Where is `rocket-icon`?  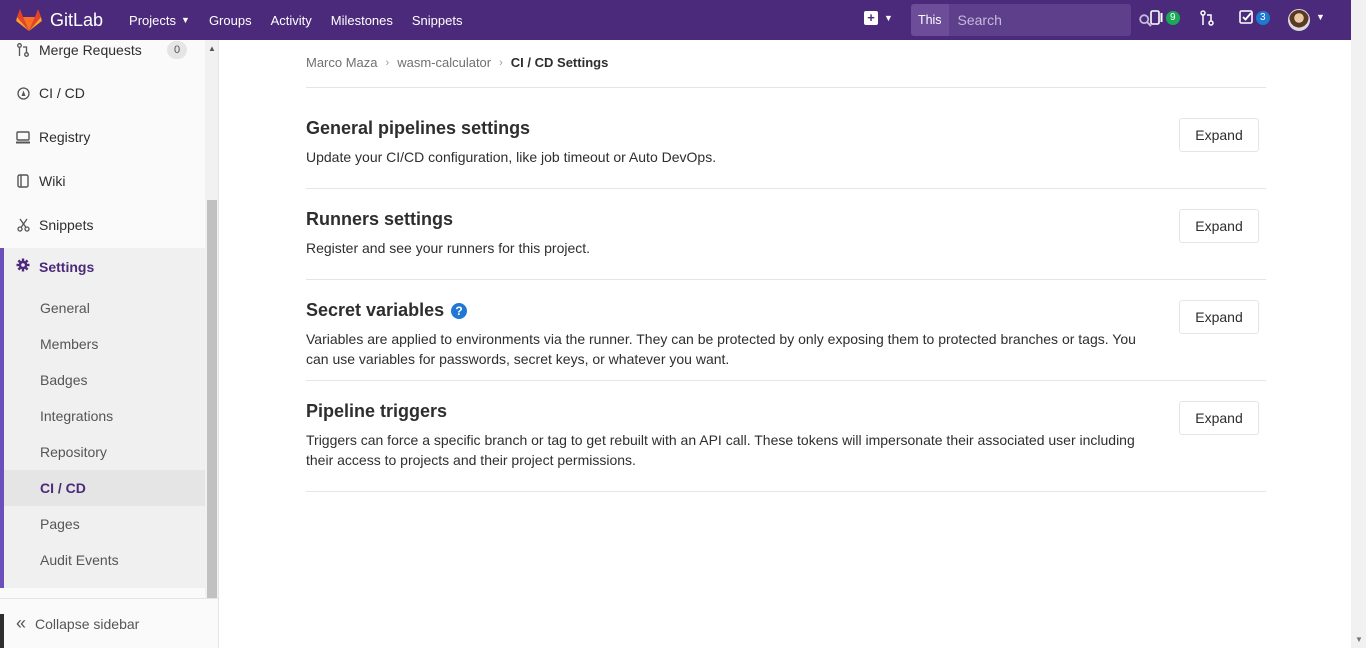
rocket-icon is located at coordinates (23, 93).